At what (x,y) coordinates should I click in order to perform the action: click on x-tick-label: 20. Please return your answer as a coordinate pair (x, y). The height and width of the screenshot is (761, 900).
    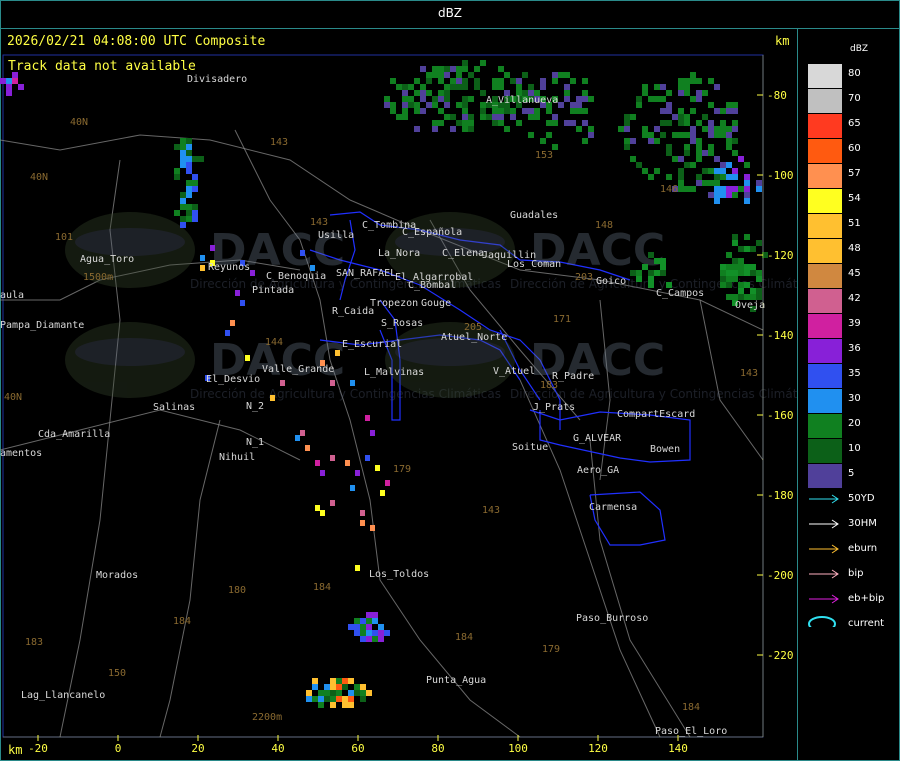
    Looking at the image, I should click on (197, 748).